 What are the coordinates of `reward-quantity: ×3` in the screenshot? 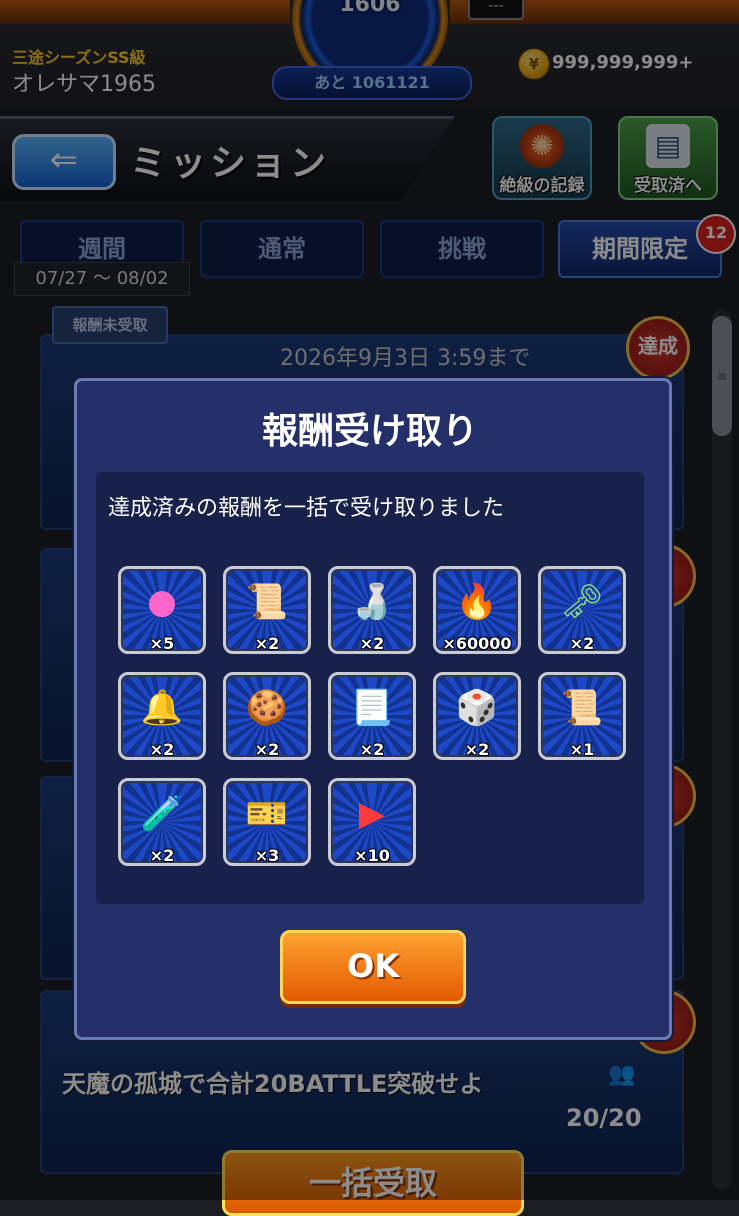 It's located at (267, 855).